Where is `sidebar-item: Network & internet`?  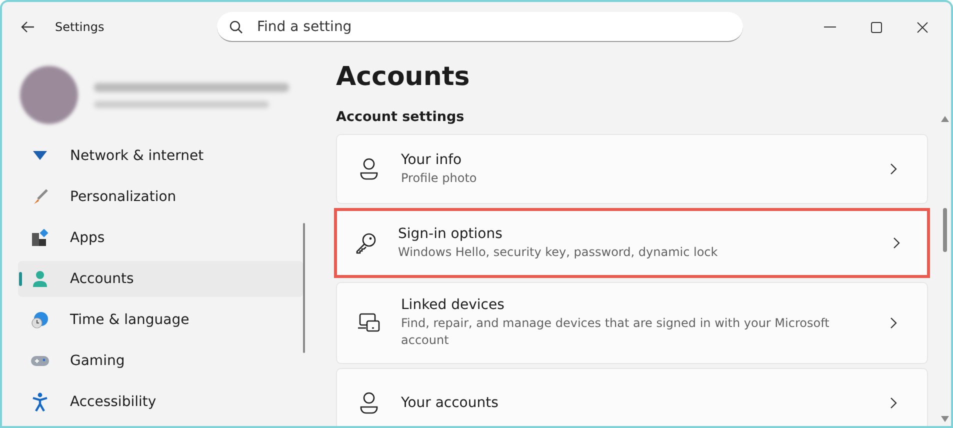
sidebar-item: Network & internet is located at coordinates (160, 156).